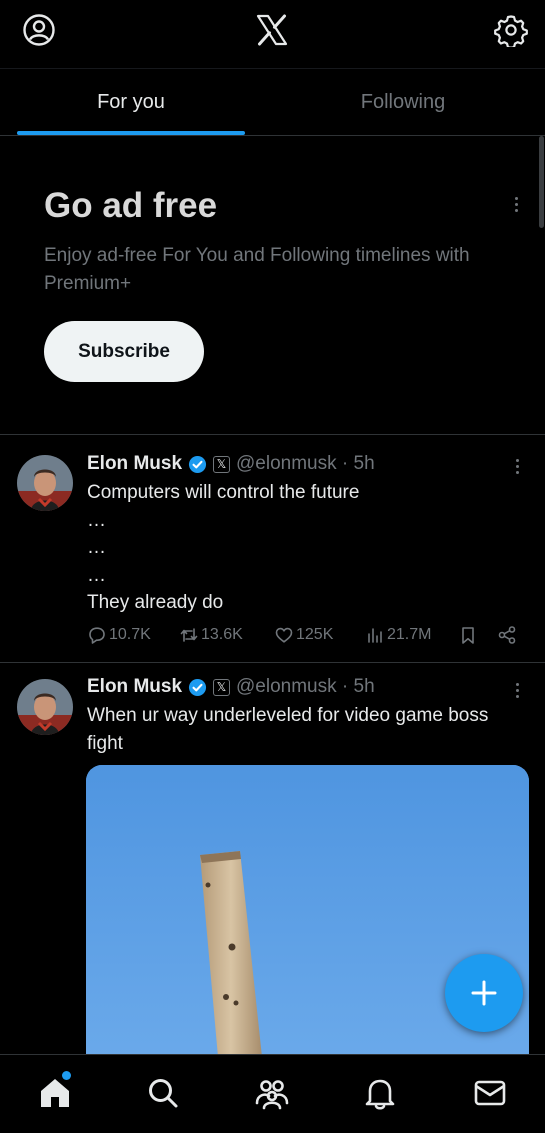 This screenshot has width=545, height=1133. What do you see at coordinates (284, 635) in the screenshot?
I see `heart-icon` at bounding box center [284, 635].